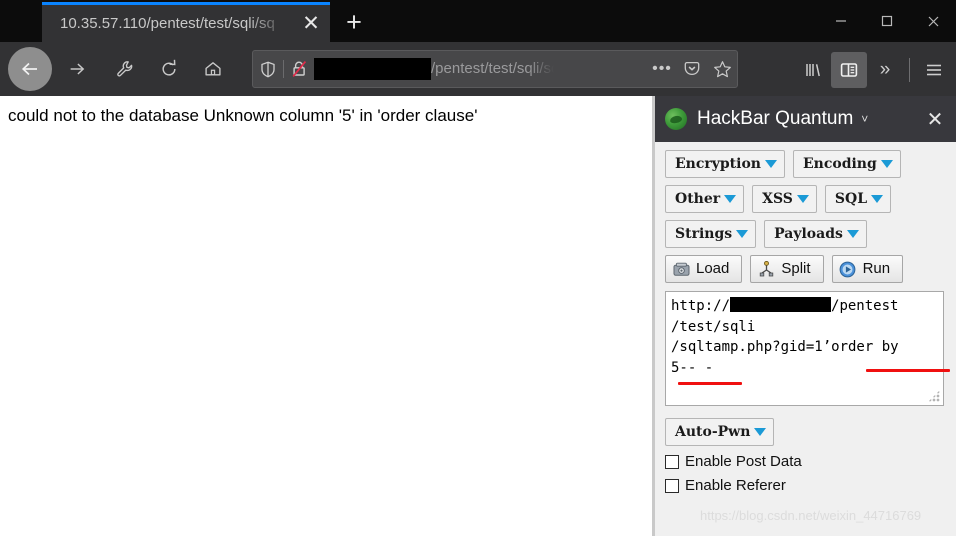 This screenshot has width=956, height=536. What do you see at coordinates (718, 164) in the screenshot?
I see `encryption-label: Encryption` at bounding box center [718, 164].